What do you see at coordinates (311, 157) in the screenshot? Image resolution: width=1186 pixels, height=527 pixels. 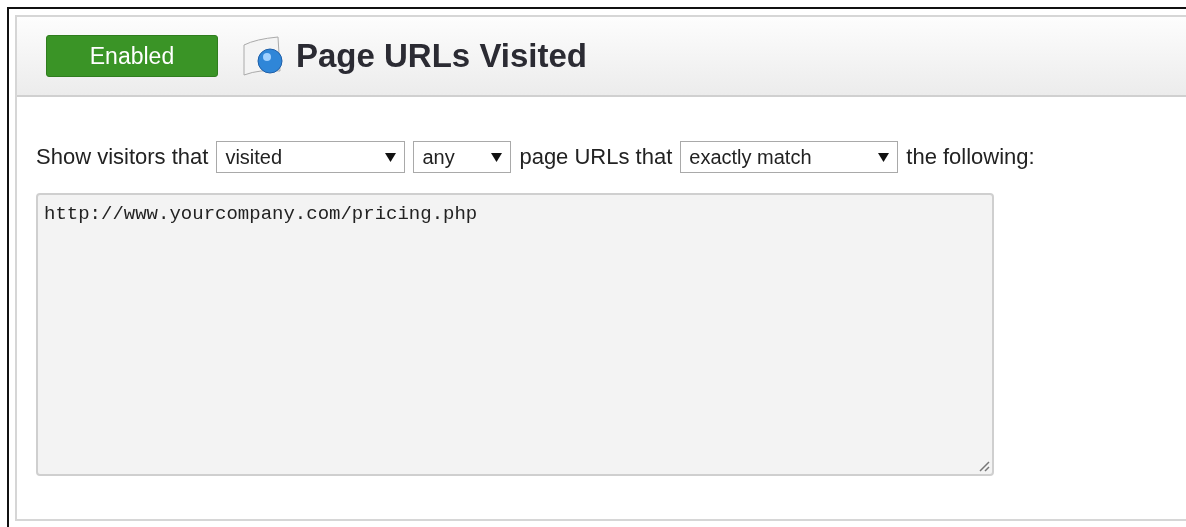 I see `filter-dropdown: visited` at bounding box center [311, 157].